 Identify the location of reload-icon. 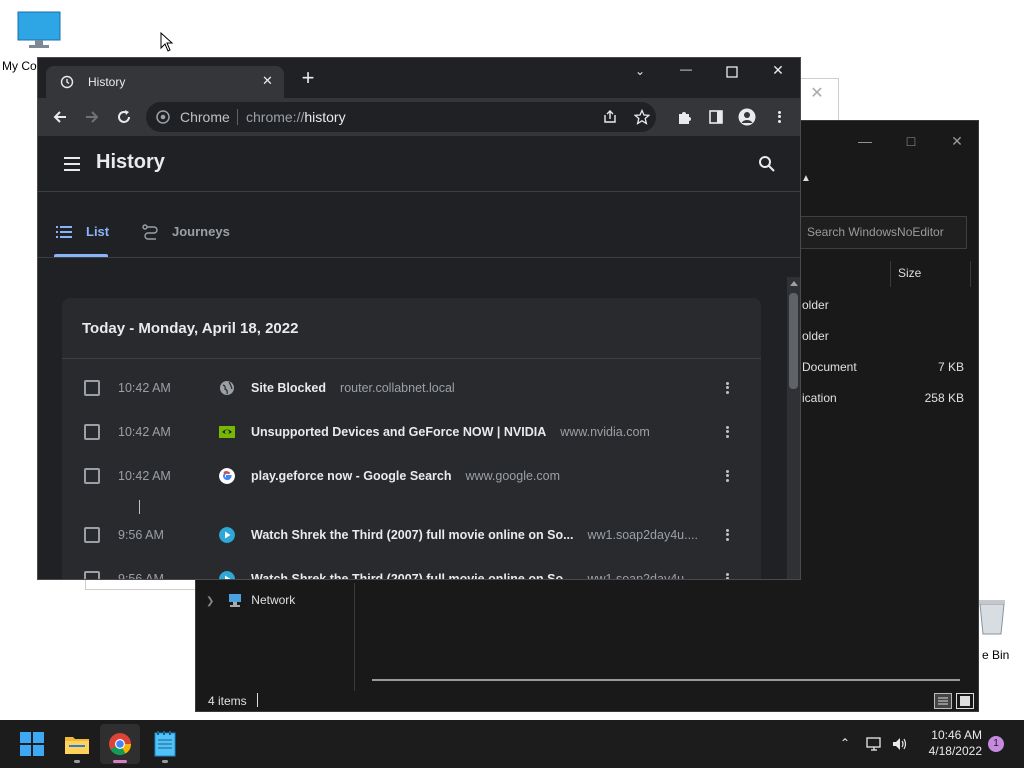
(124, 117).